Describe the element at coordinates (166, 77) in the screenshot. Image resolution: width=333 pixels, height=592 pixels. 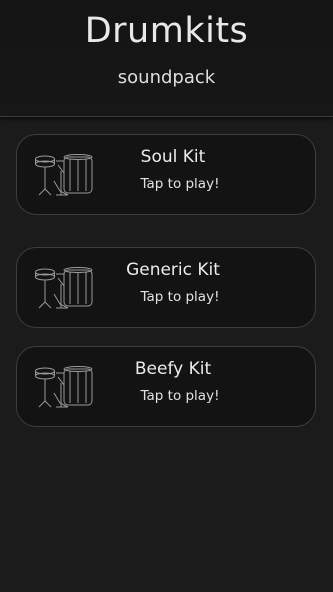
I see `app-subtitle: soundpack` at that location.